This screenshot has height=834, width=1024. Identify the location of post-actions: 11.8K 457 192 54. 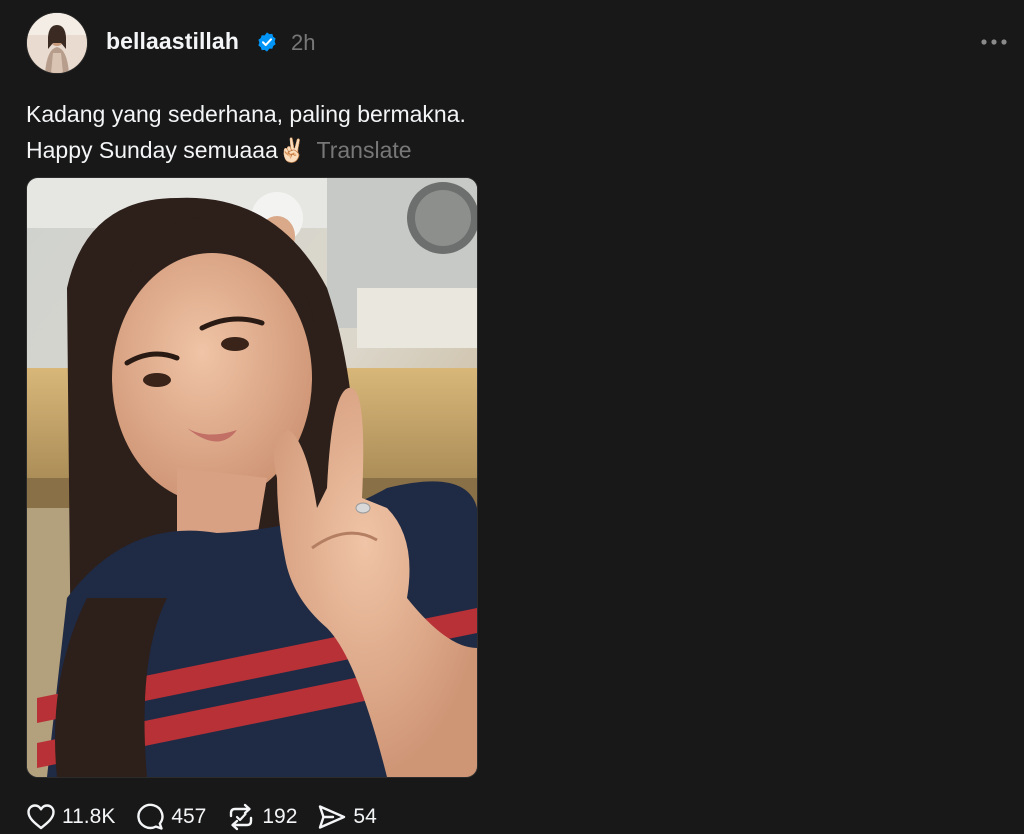
(211, 817).